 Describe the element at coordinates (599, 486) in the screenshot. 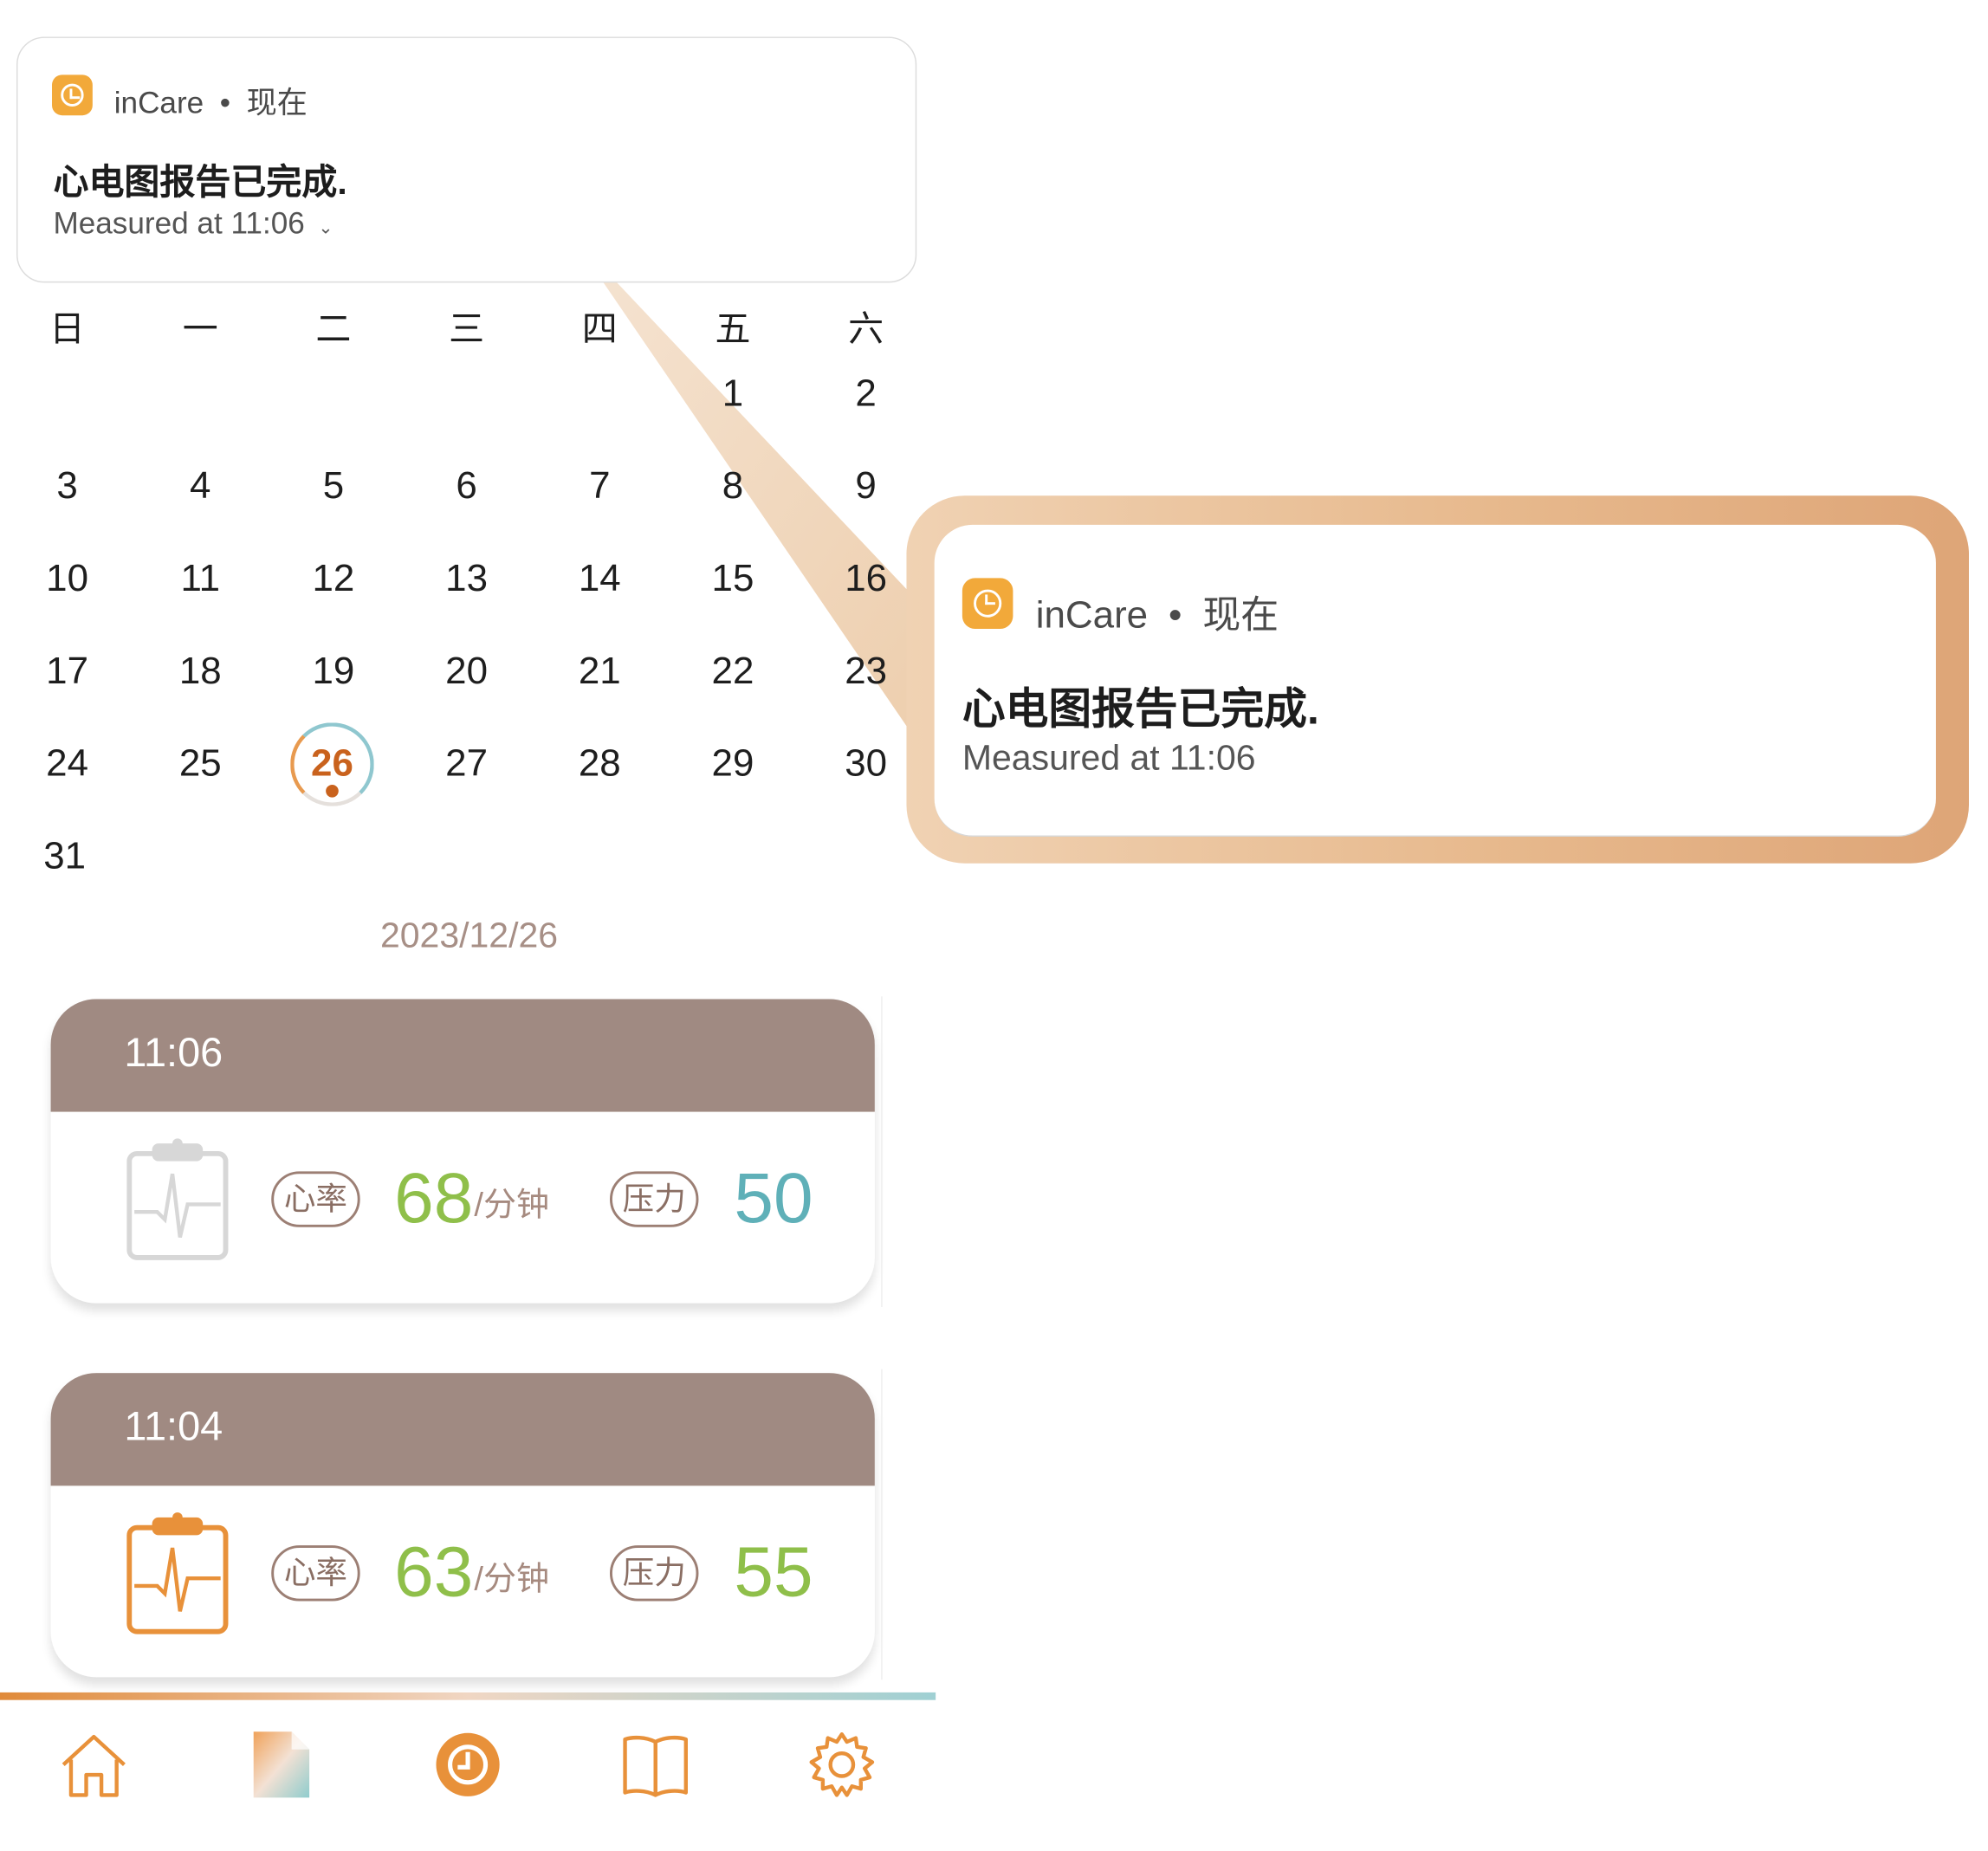

I see `day-cell: 7` at that location.